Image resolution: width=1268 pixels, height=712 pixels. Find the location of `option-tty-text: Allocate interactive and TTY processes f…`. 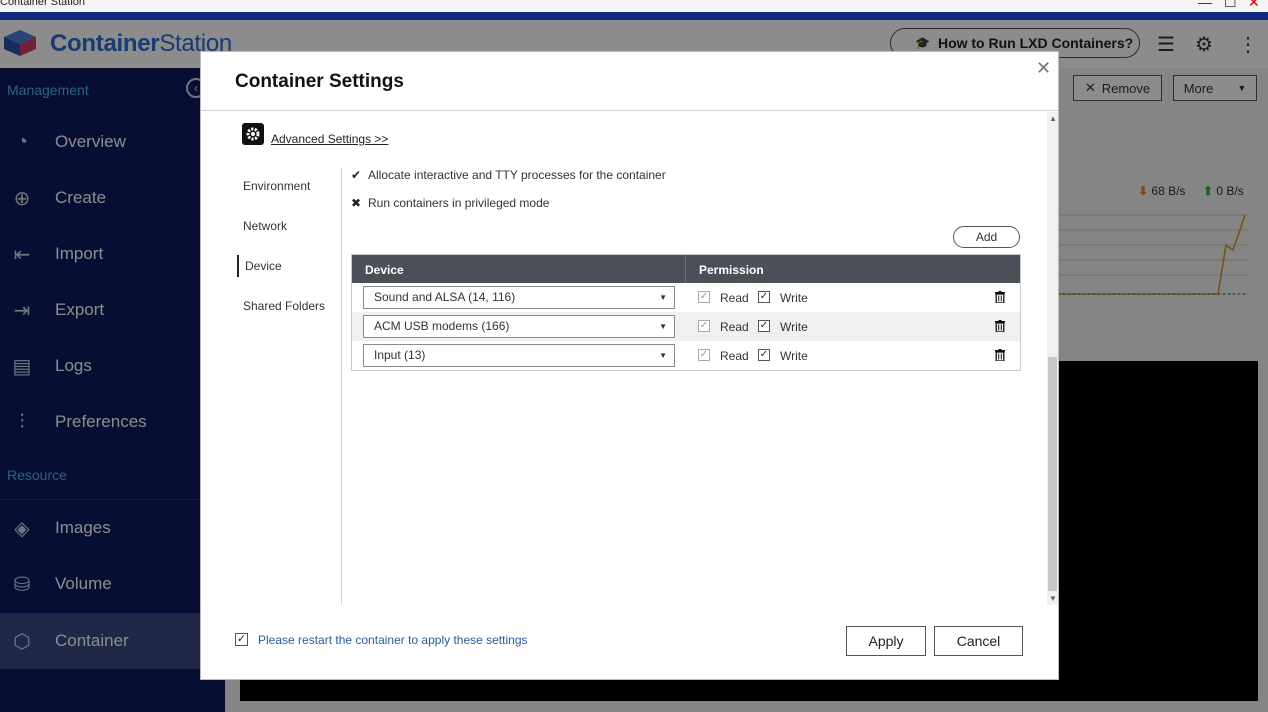

option-tty-text: Allocate interactive and TTY processes f… is located at coordinates (517, 175).